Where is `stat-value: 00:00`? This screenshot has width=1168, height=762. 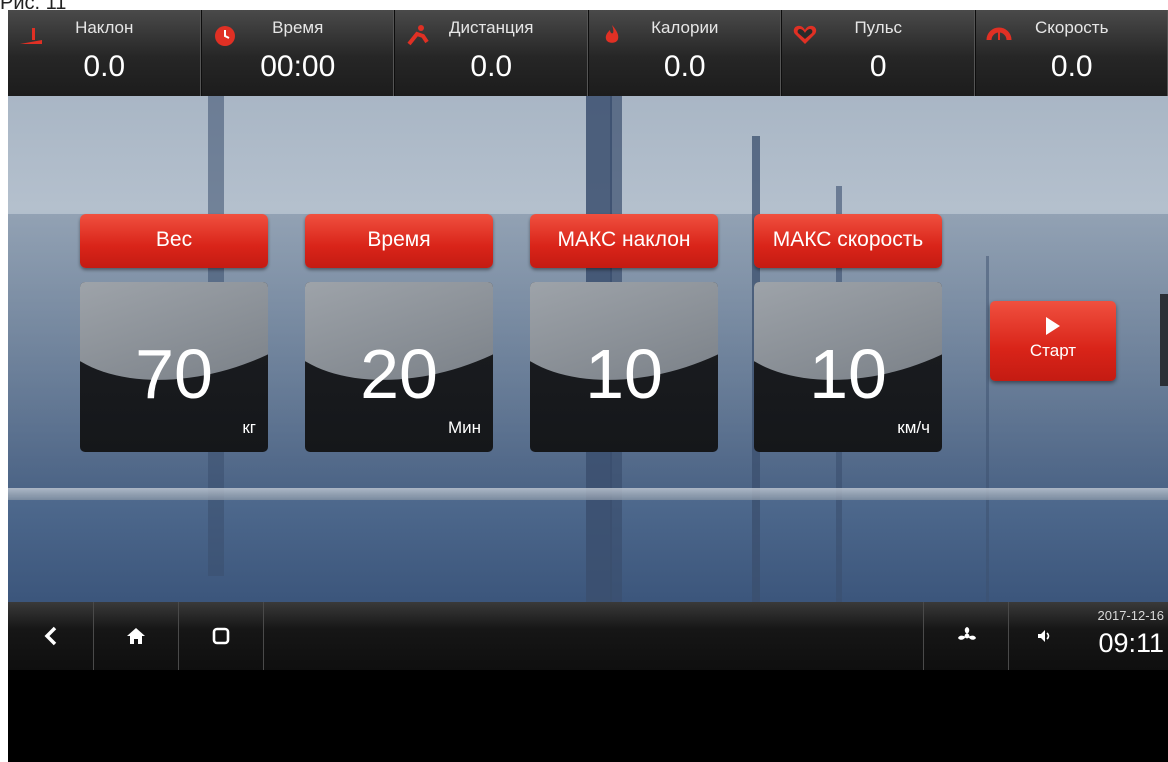 stat-value: 00:00 is located at coordinates (298, 66).